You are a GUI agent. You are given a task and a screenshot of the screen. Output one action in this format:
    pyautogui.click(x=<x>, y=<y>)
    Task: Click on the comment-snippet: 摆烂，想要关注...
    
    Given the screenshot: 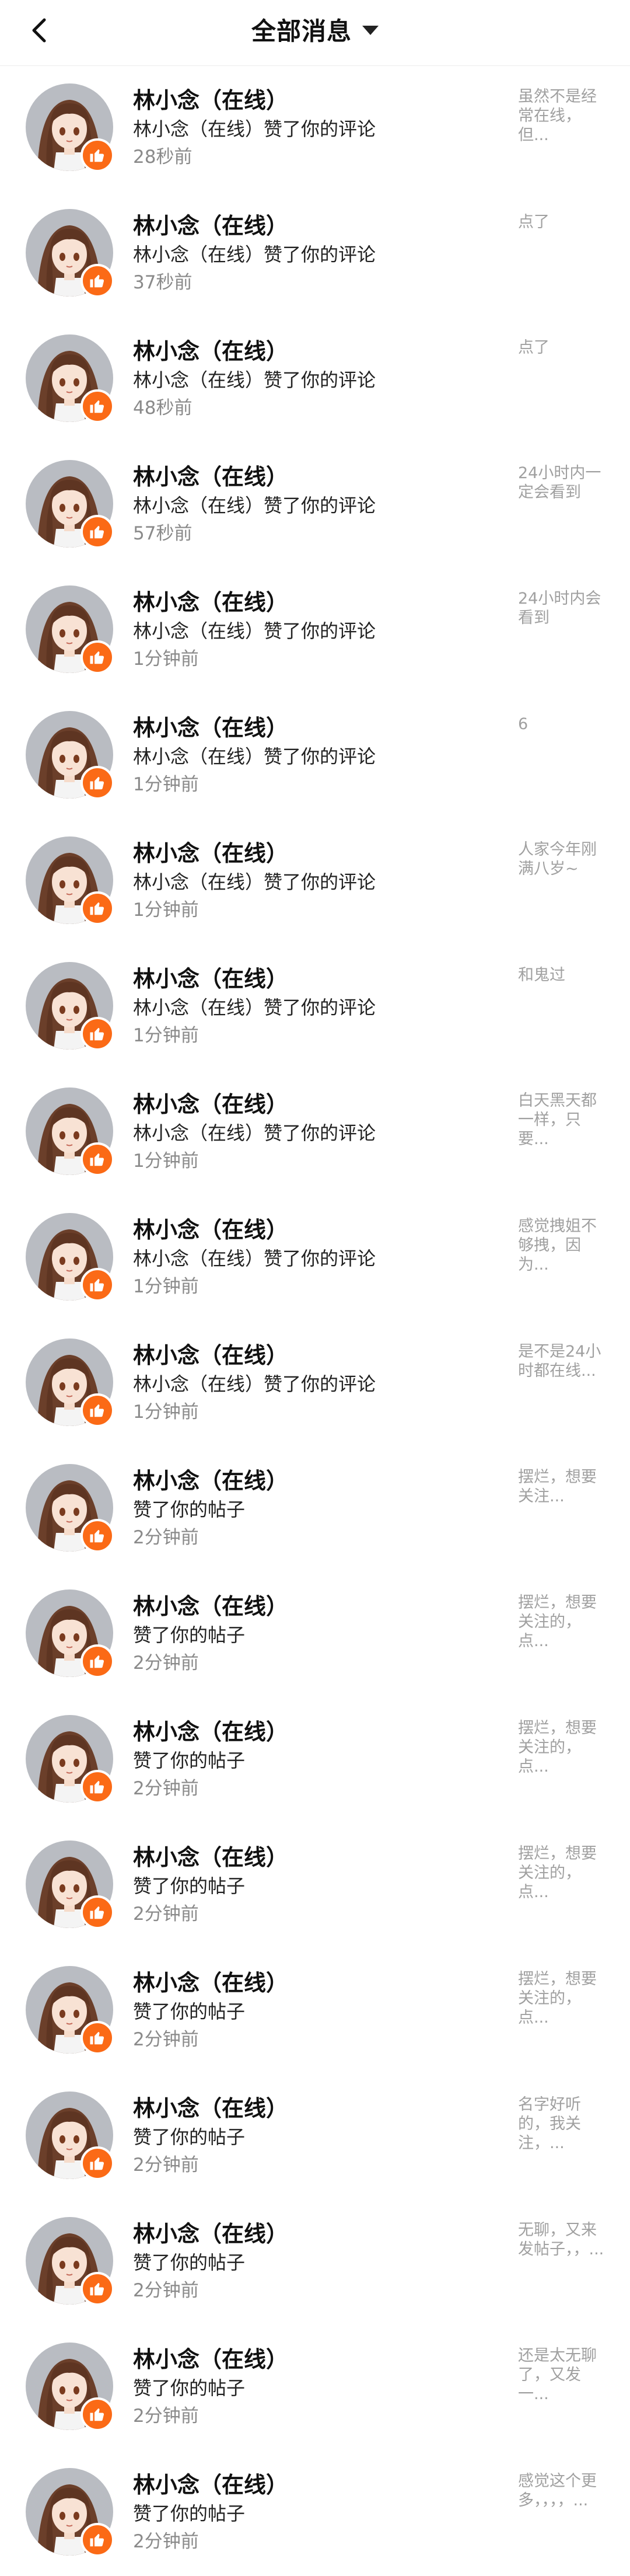 What is the action you would take?
    pyautogui.click(x=564, y=1487)
    